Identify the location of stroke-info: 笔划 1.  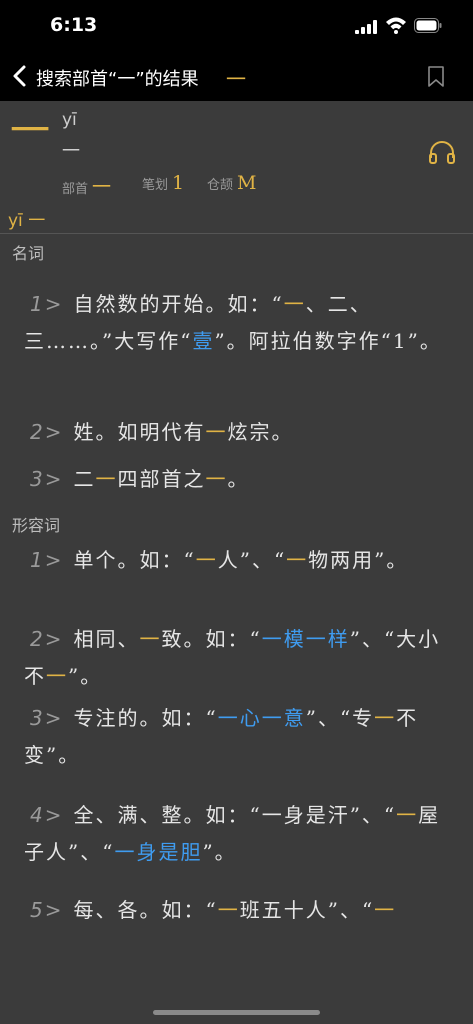
(163, 183).